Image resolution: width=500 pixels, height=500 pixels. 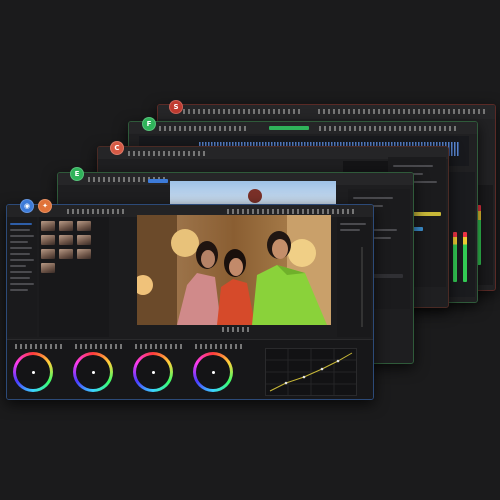 I want to click on media-pool-list, so click(x=22, y=277).